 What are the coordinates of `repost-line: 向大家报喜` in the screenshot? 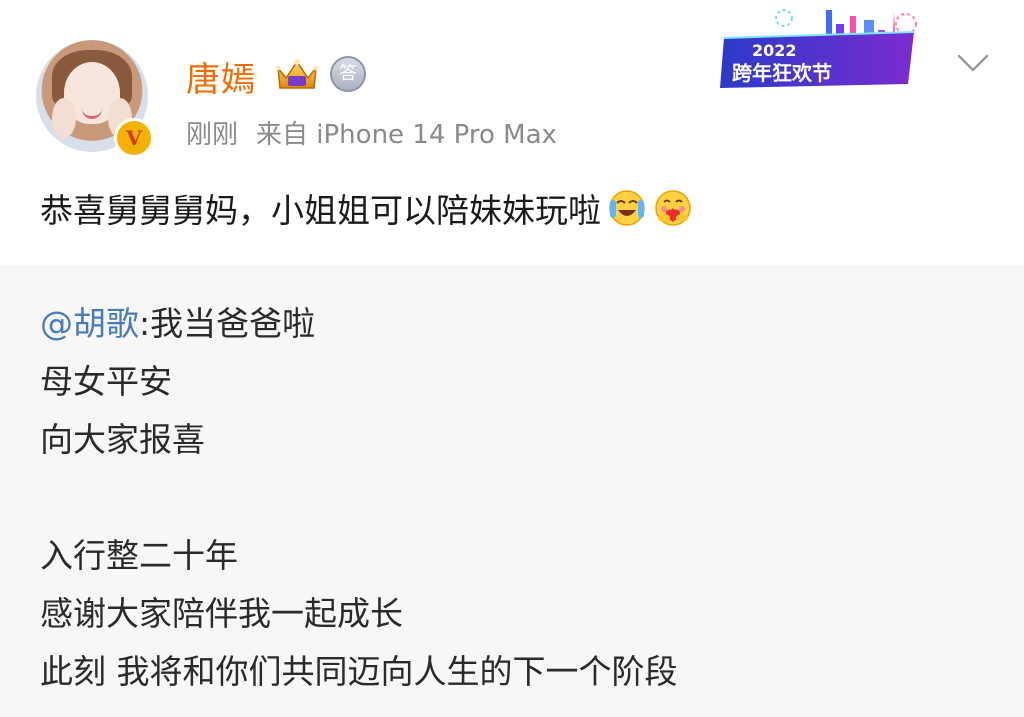 It's located at (122, 439).